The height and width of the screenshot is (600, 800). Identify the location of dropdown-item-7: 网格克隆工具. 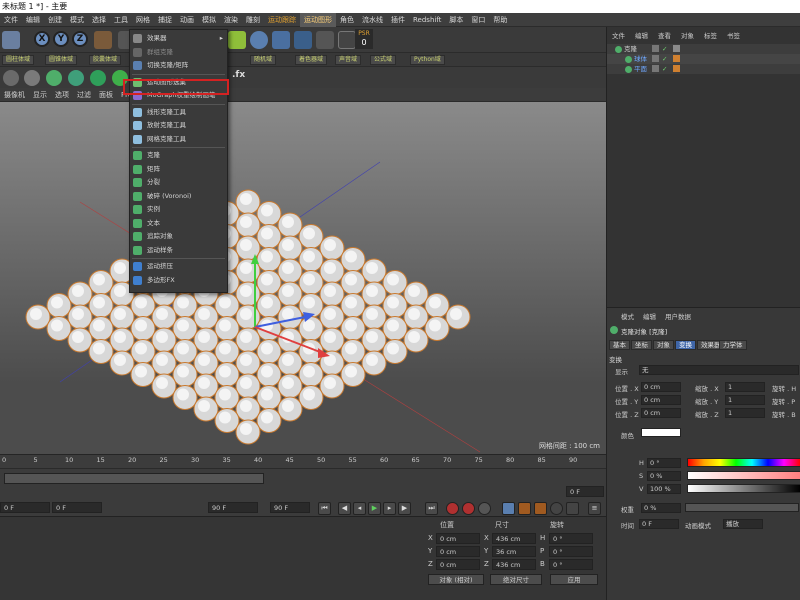
(178, 139).